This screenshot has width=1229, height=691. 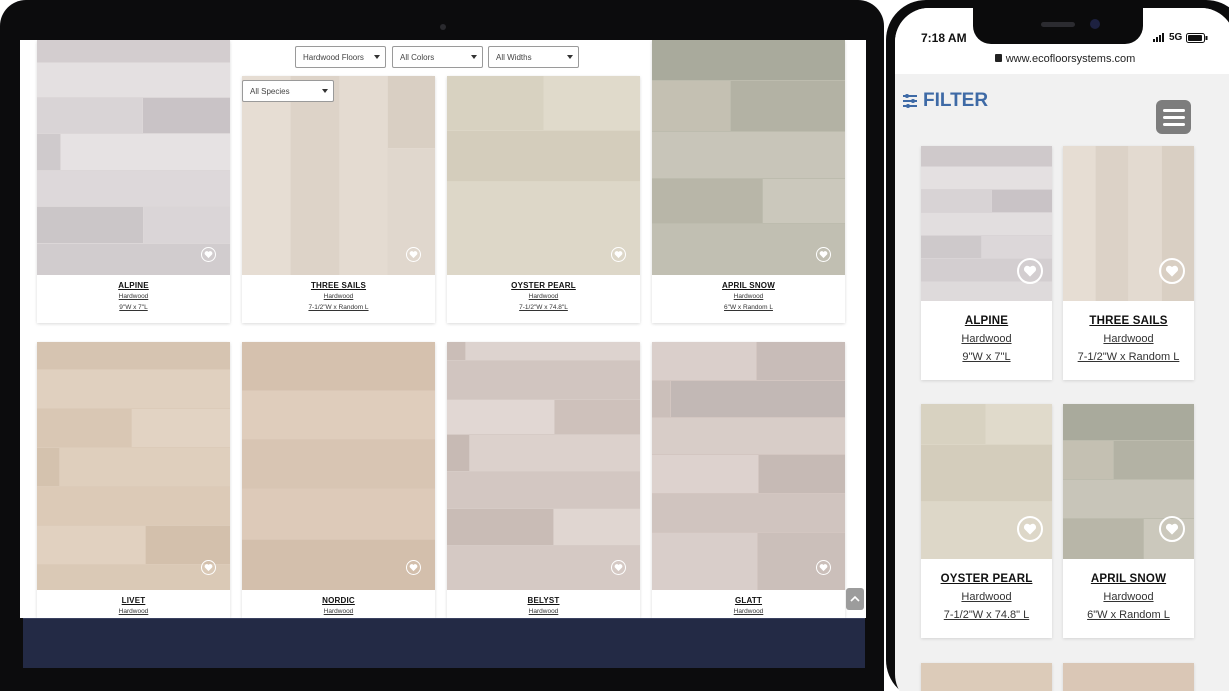 I want to click on mobile-product-card-oyster-pearl: OYSTER PEARL Hardwood 7-1/2"W x 74.8" L, so click(x=986, y=521).